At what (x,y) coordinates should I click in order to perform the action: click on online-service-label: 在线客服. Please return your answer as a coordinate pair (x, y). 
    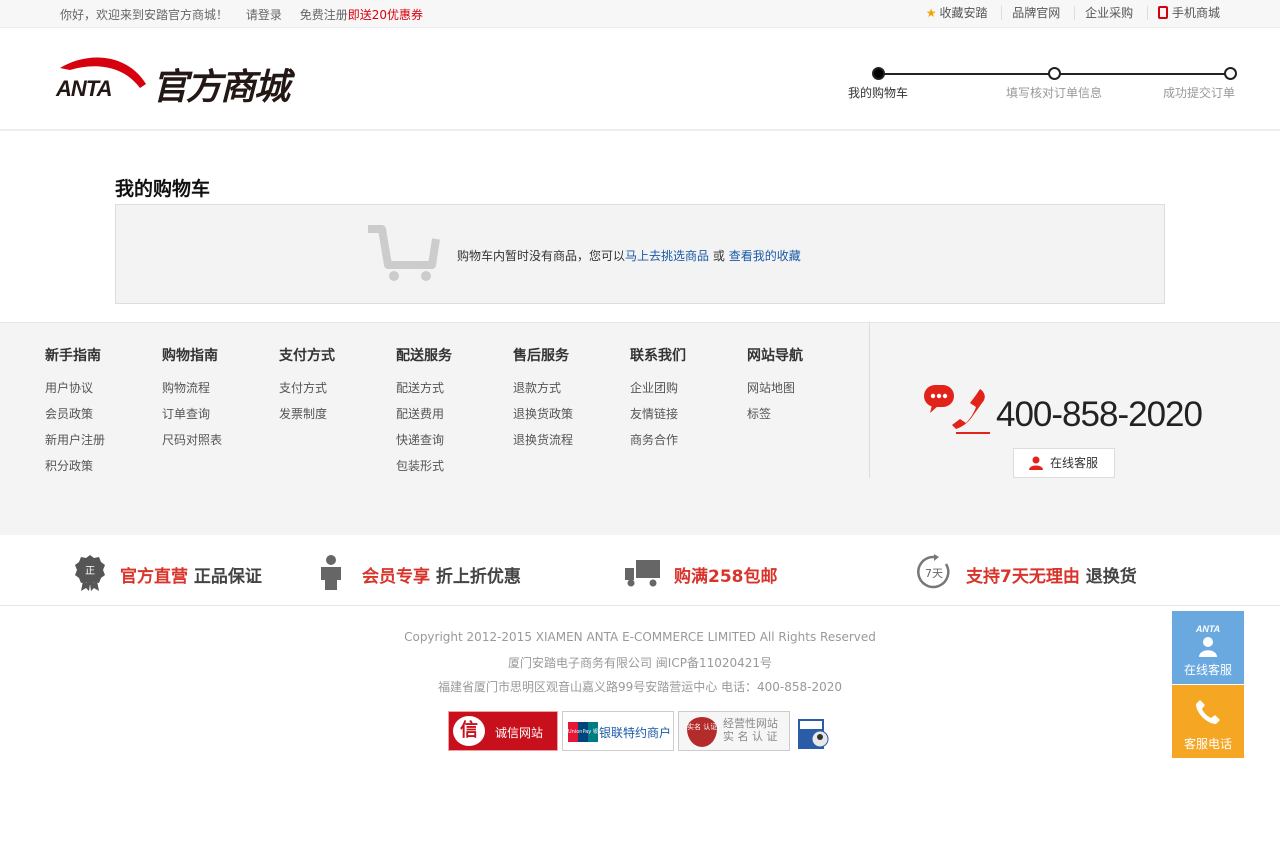
    Looking at the image, I should click on (1074, 463).